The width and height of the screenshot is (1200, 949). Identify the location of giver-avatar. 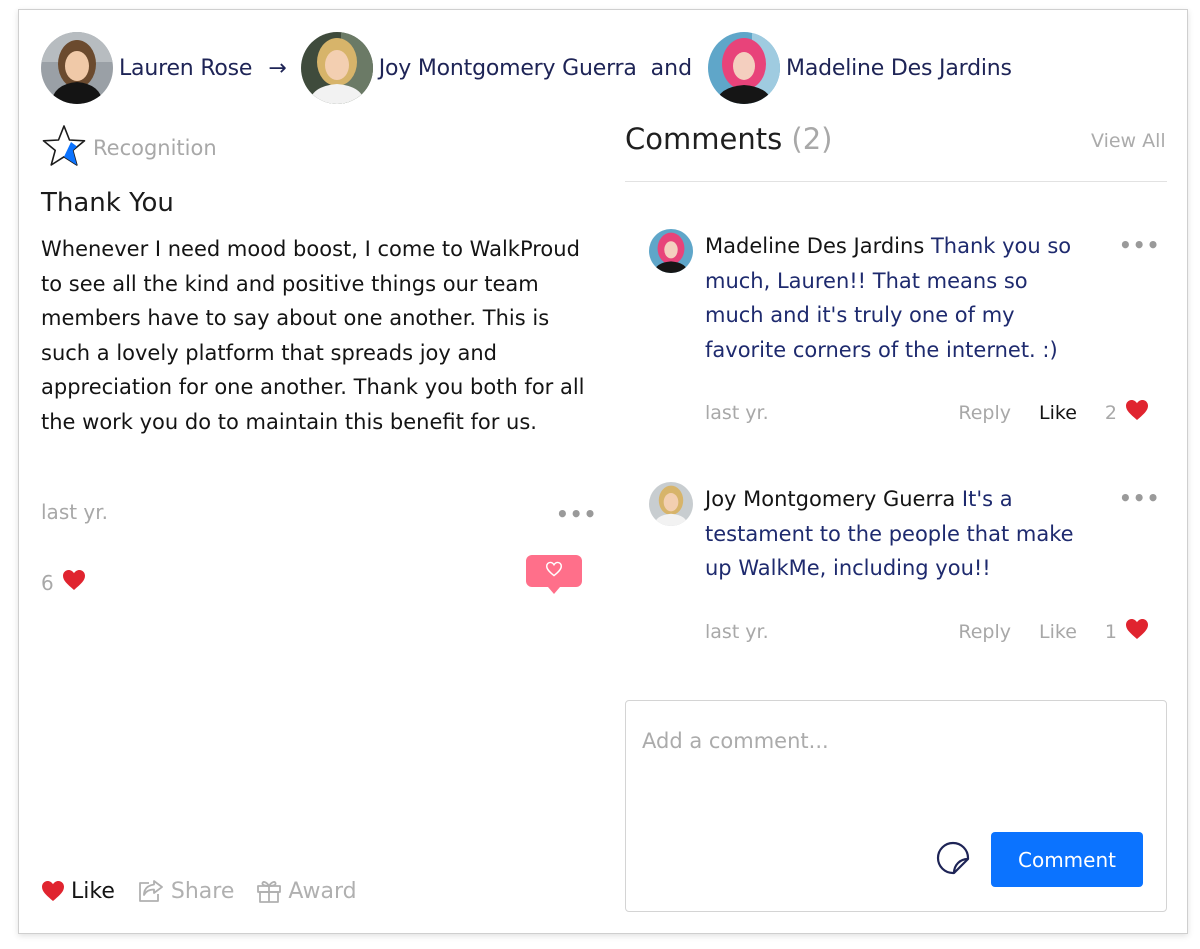
(77, 68).